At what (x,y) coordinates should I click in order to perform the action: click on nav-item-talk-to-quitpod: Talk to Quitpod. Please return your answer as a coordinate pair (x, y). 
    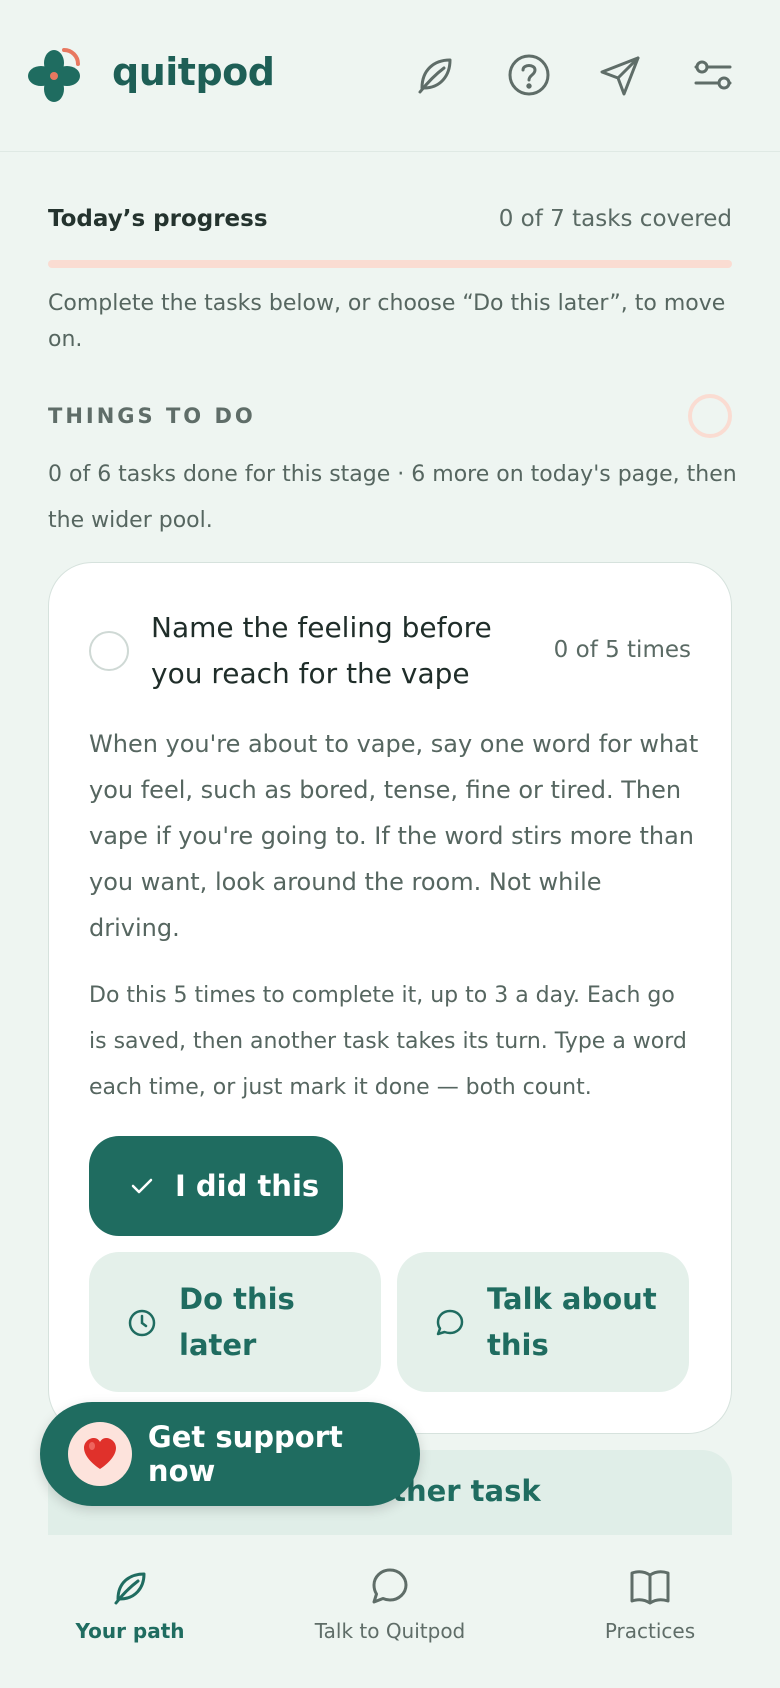
    Looking at the image, I should click on (390, 1604).